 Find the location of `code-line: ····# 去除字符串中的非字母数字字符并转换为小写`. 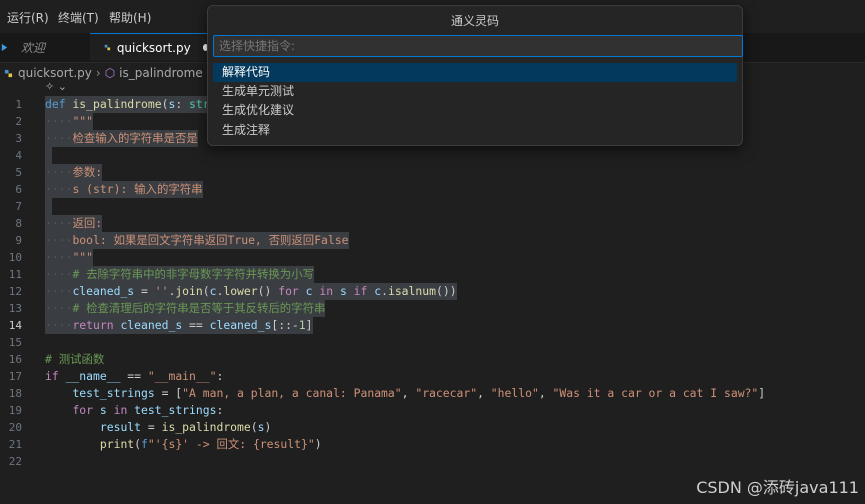

code-line: ····# 去除字符串中的非字母数字字符并转换为小写 is located at coordinates (179, 274).